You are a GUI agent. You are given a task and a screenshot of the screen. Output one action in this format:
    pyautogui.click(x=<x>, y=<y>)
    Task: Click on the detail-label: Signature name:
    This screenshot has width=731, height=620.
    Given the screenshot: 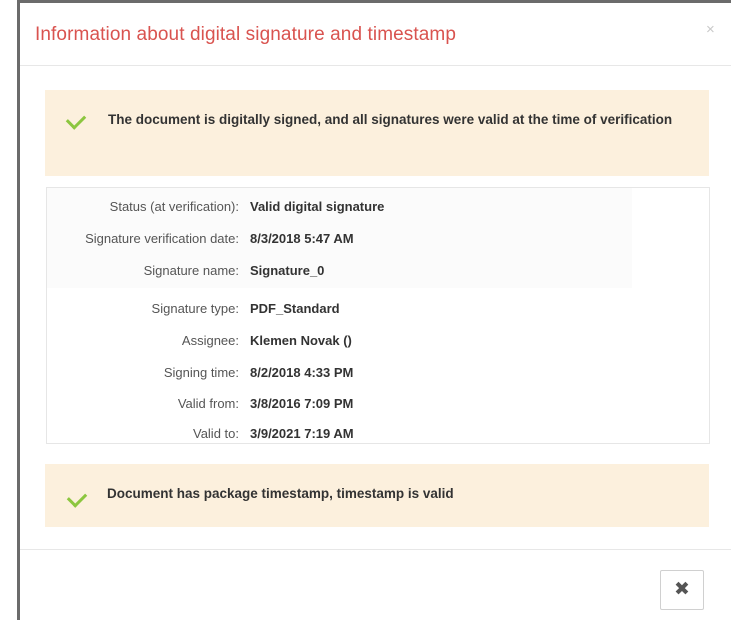 What is the action you would take?
    pyautogui.click(x=191, y=270)
    